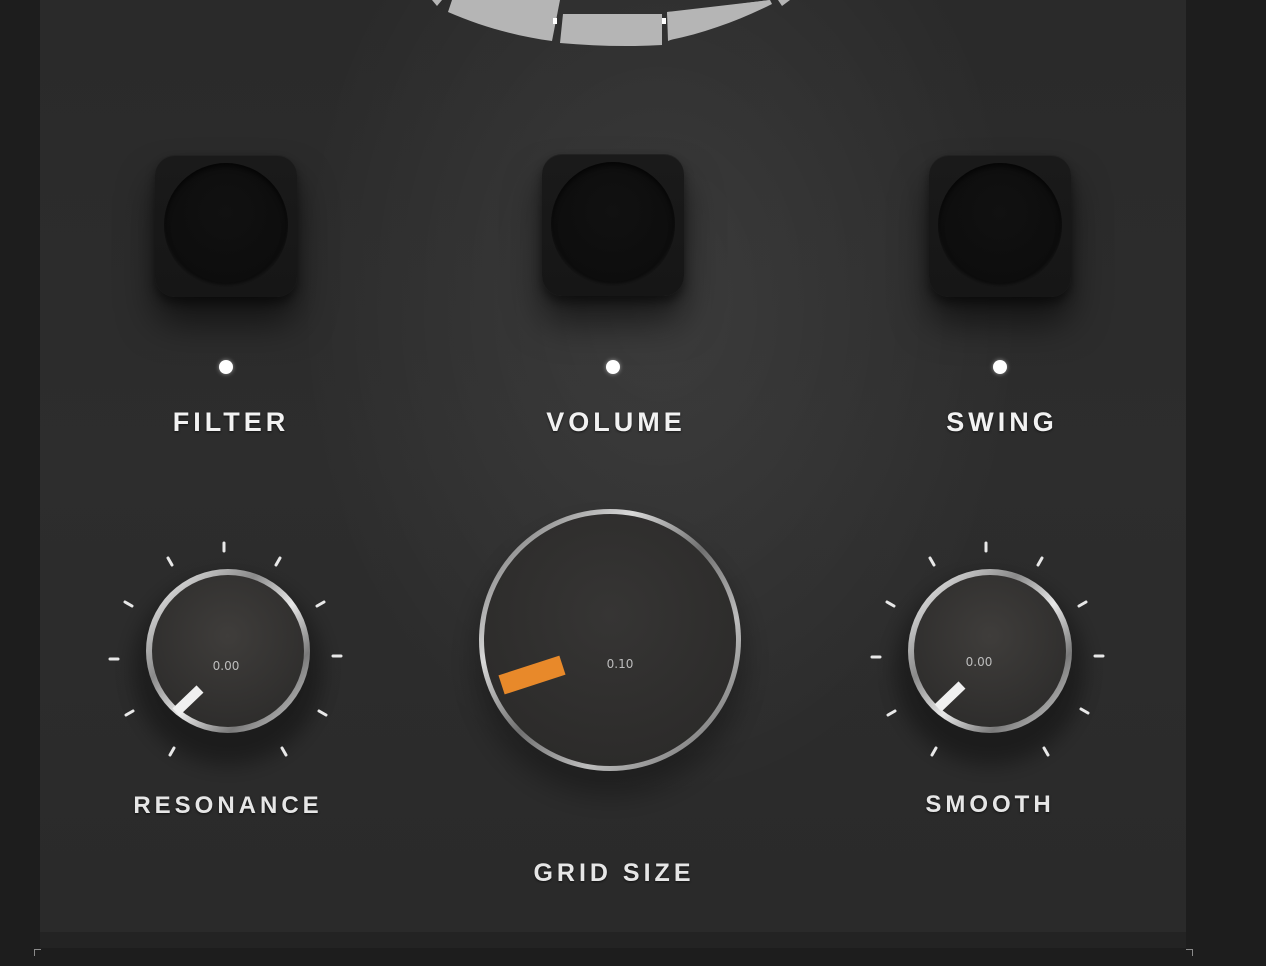 Image resolution: width=1266 pixels, height=966 pixels. What do you see at coordinates (620, 664) in the screenshot?
I see `grid-size-value: 0.10` at bounding box center [620, 664].